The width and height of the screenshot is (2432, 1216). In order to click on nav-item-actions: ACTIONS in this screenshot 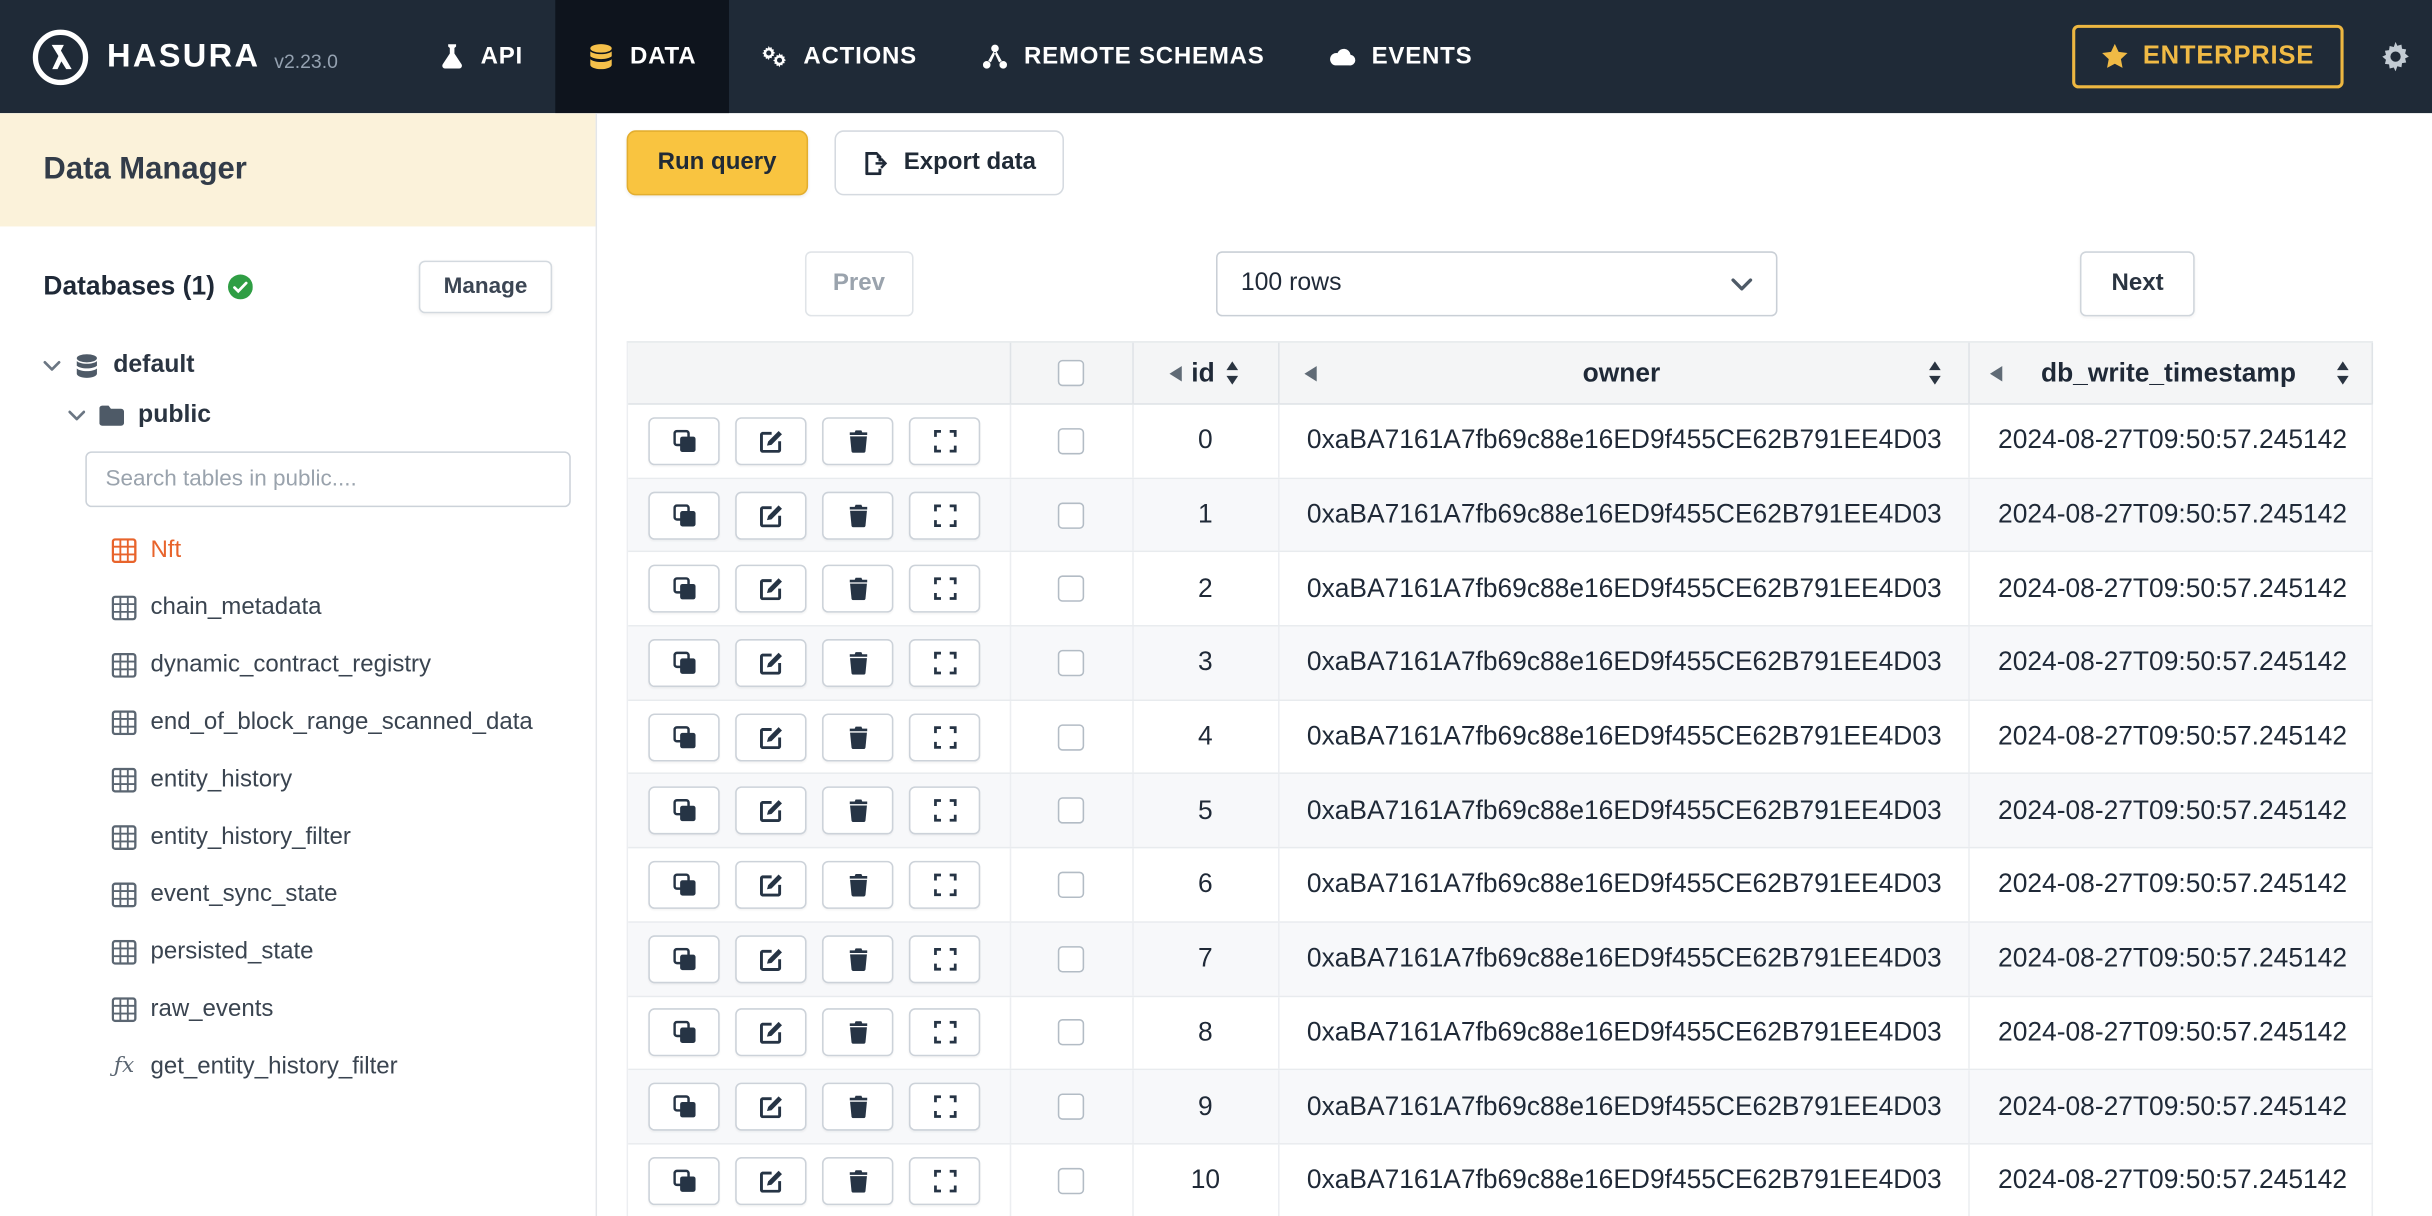, I will do `click(839, 56)`.